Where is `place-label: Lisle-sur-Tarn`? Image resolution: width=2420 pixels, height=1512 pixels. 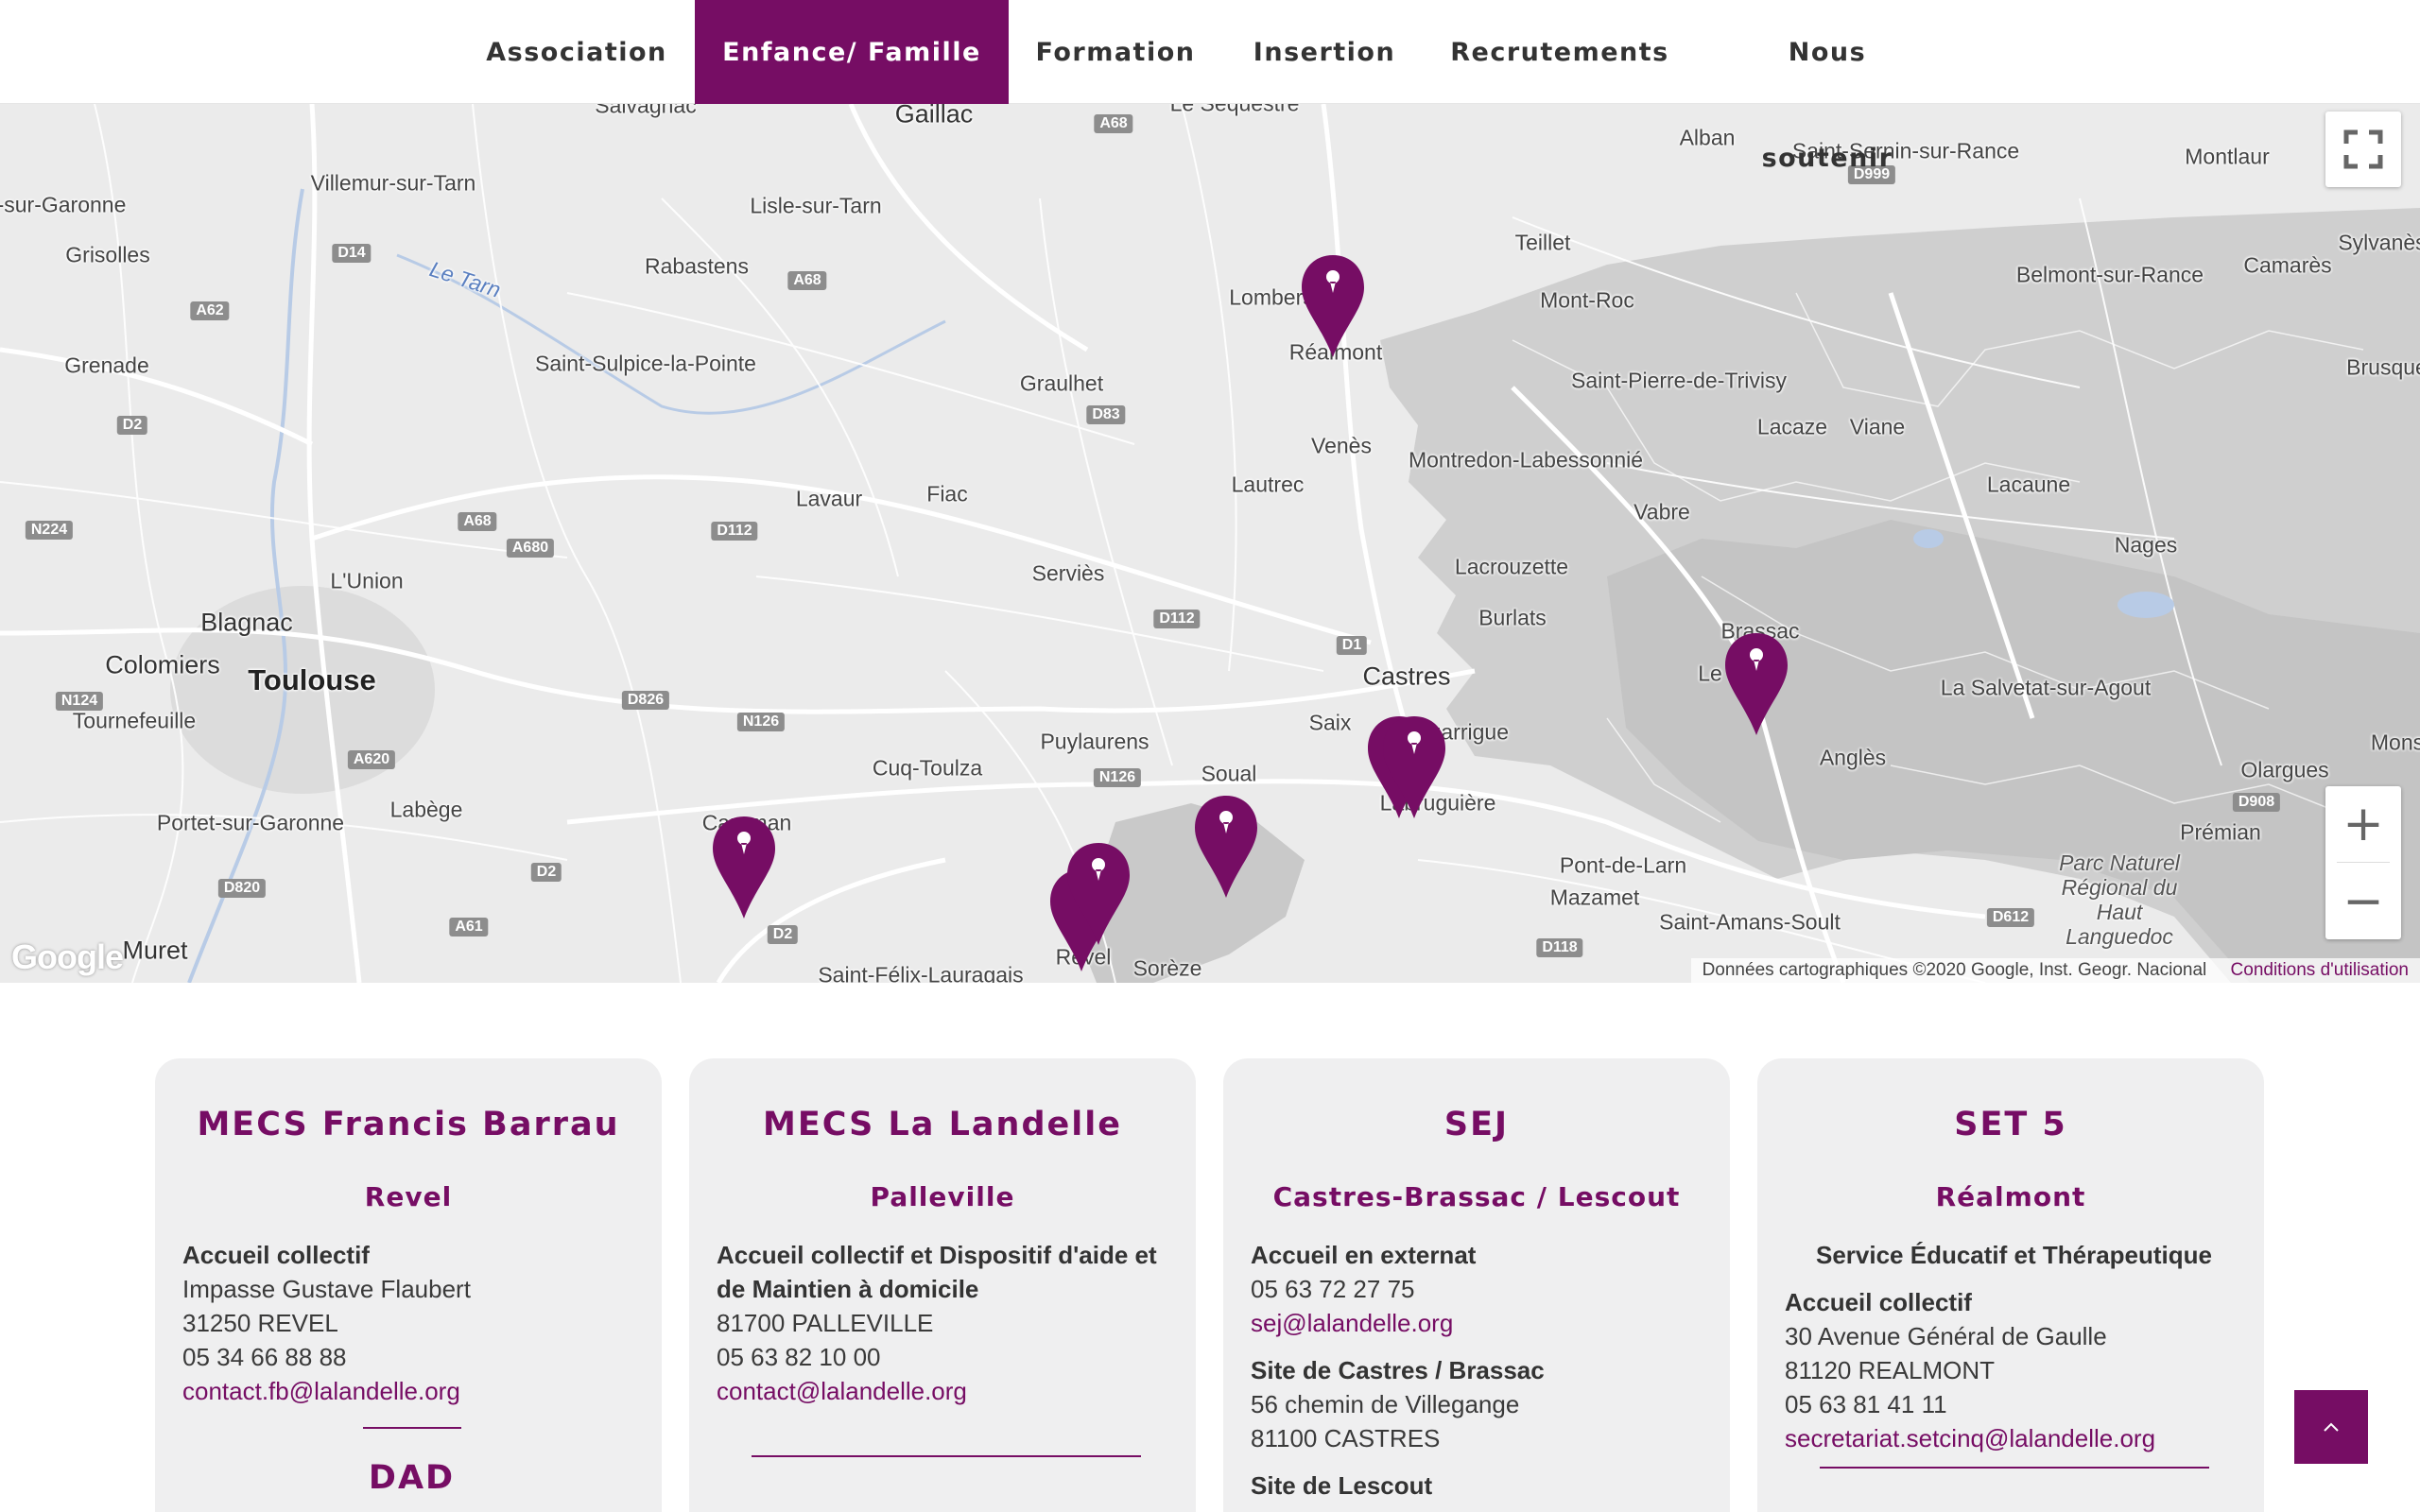
place-label: Lisle-sur-Tarn is located at coordinates (816, 205).